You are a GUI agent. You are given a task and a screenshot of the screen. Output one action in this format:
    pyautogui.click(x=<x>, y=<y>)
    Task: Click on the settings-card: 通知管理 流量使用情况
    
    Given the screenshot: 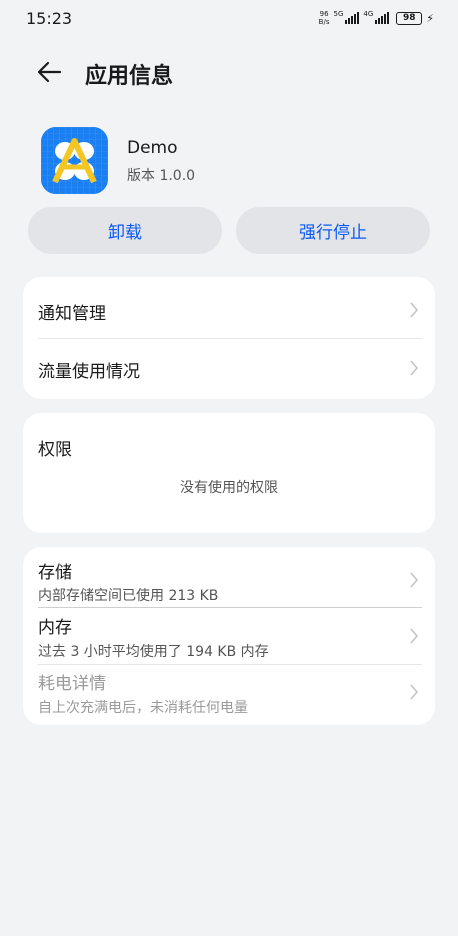 What is the action you would take?
    pyautogui.click(x=229, y=338)
    